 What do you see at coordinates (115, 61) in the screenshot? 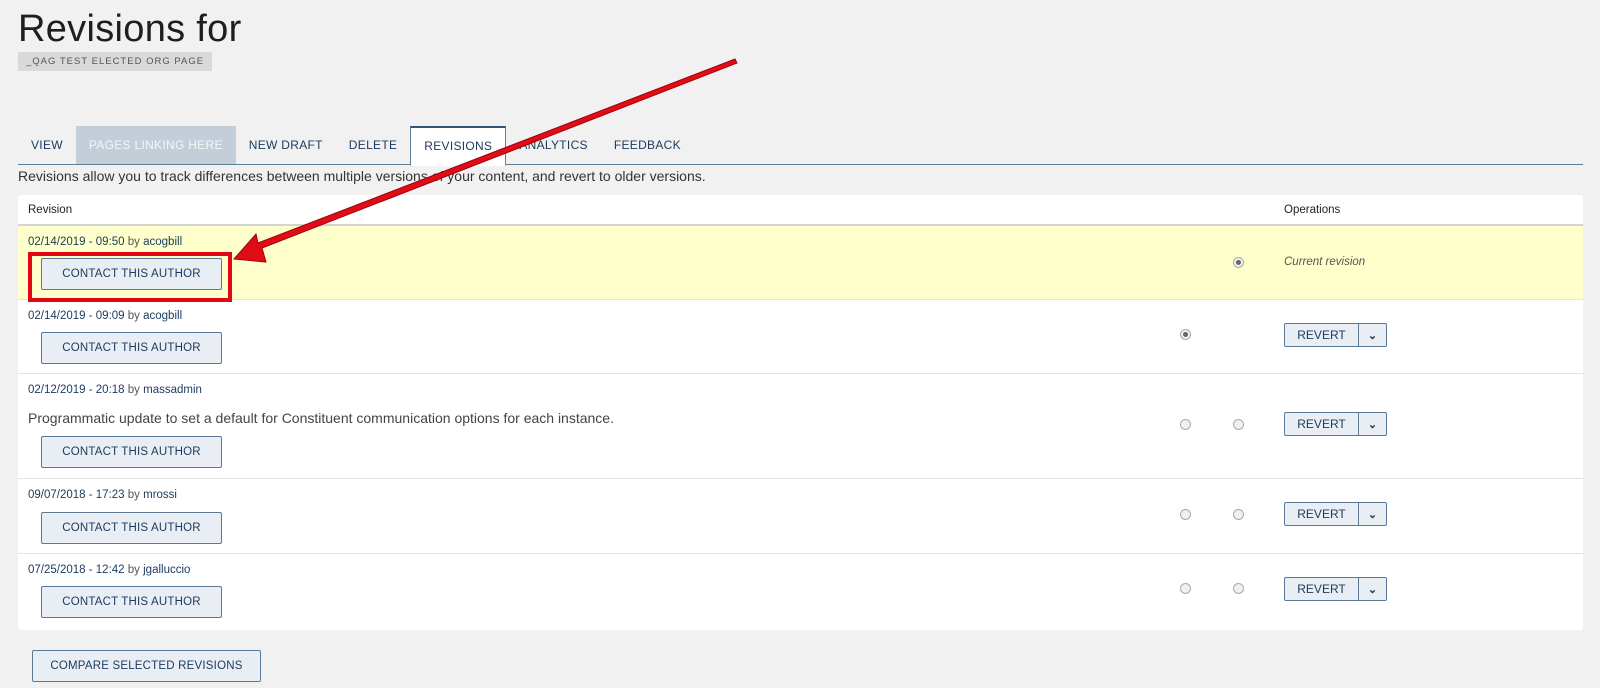
I see `page-subtitle-tag: _QAG TEST ELECTED ORG PAGE` at bounding box center [115, 61].